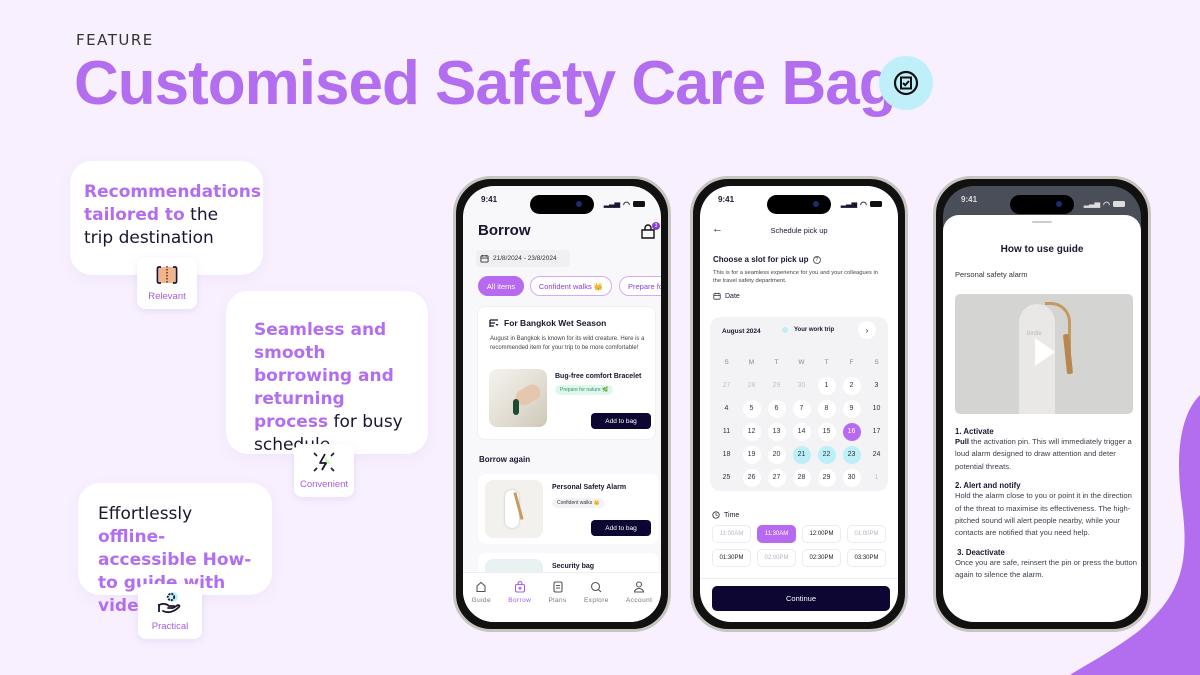 The width and height of the screenshot is (1200, 675). What do you see at coordinates (851, 477) in the screenshot?
I see `calendar-day: 30` at bounding box center [851, 477].